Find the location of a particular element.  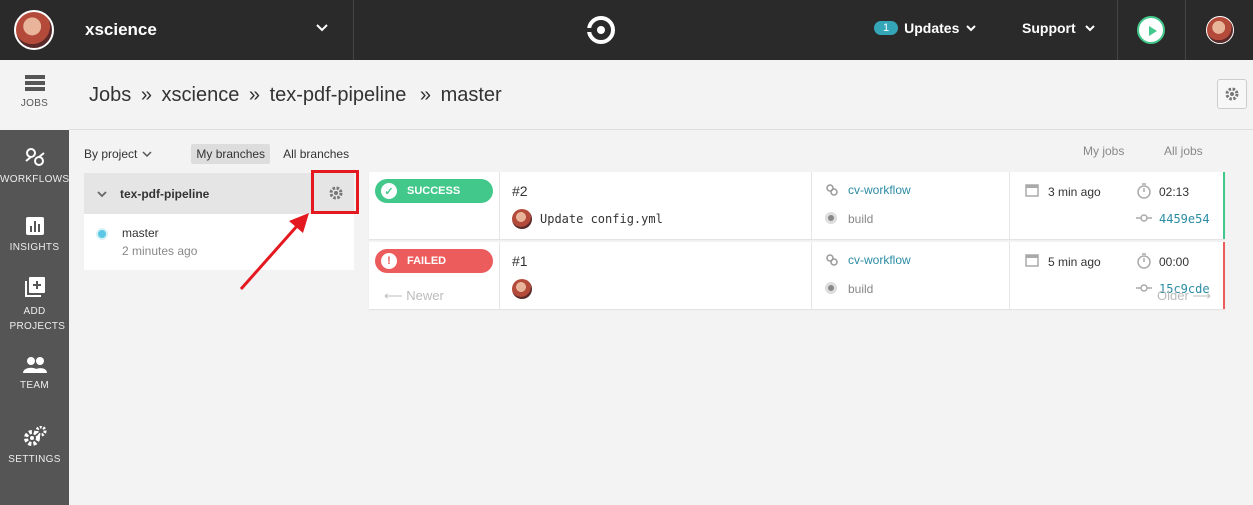

commit-sha-link: 4459e54 is located at coordinates (1184, 219).